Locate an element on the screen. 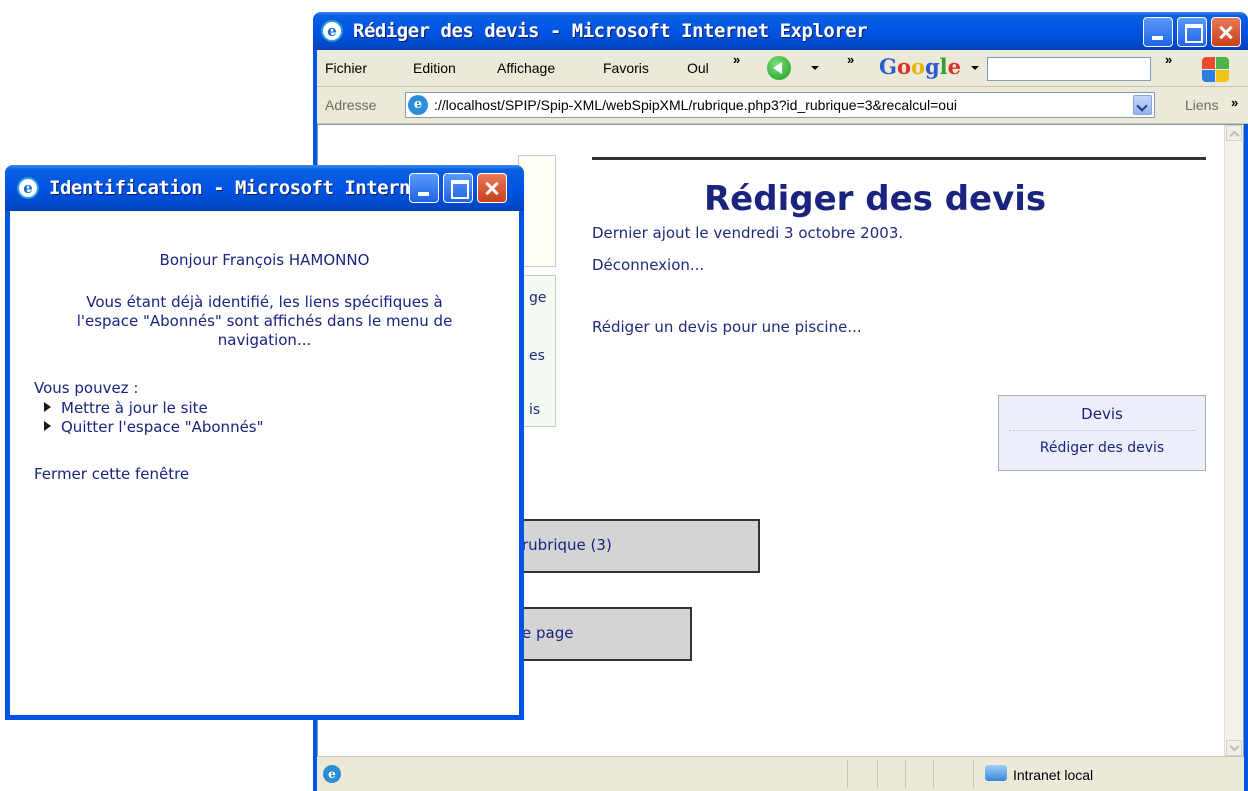  close-window-link: Fermer cette fenêtre is located at coordinates (111, 474).